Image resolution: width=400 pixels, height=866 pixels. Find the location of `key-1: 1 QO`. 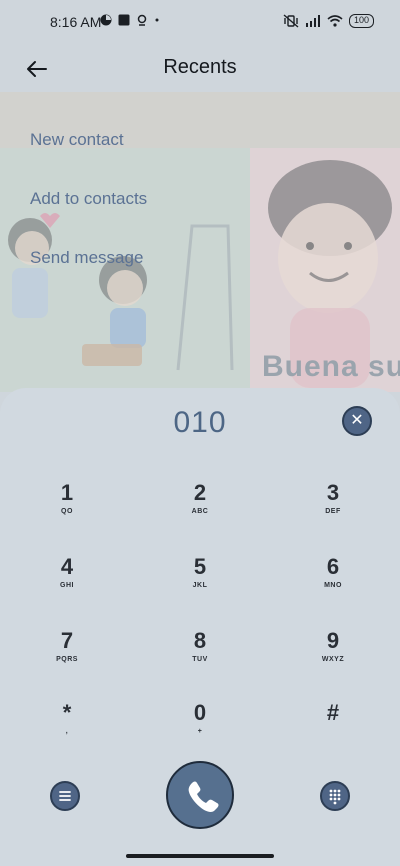

key-1: 1 QO is located at coordinates (67, 510).